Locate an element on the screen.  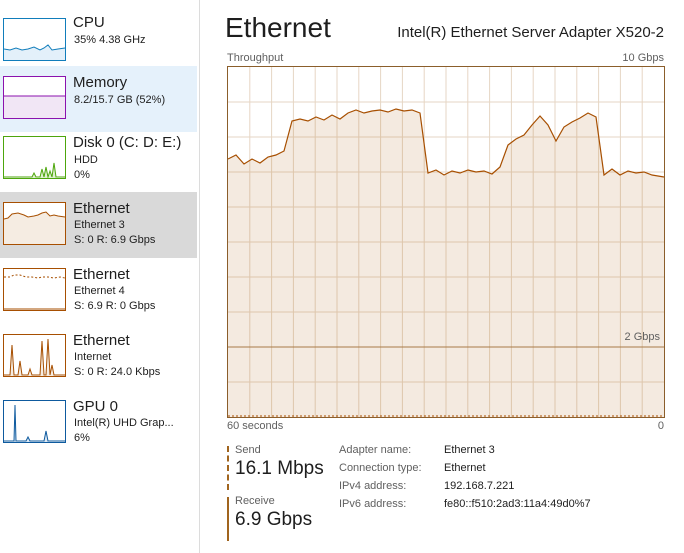
sidebar-item-detail: HDD is located at coordinates (86, 160).